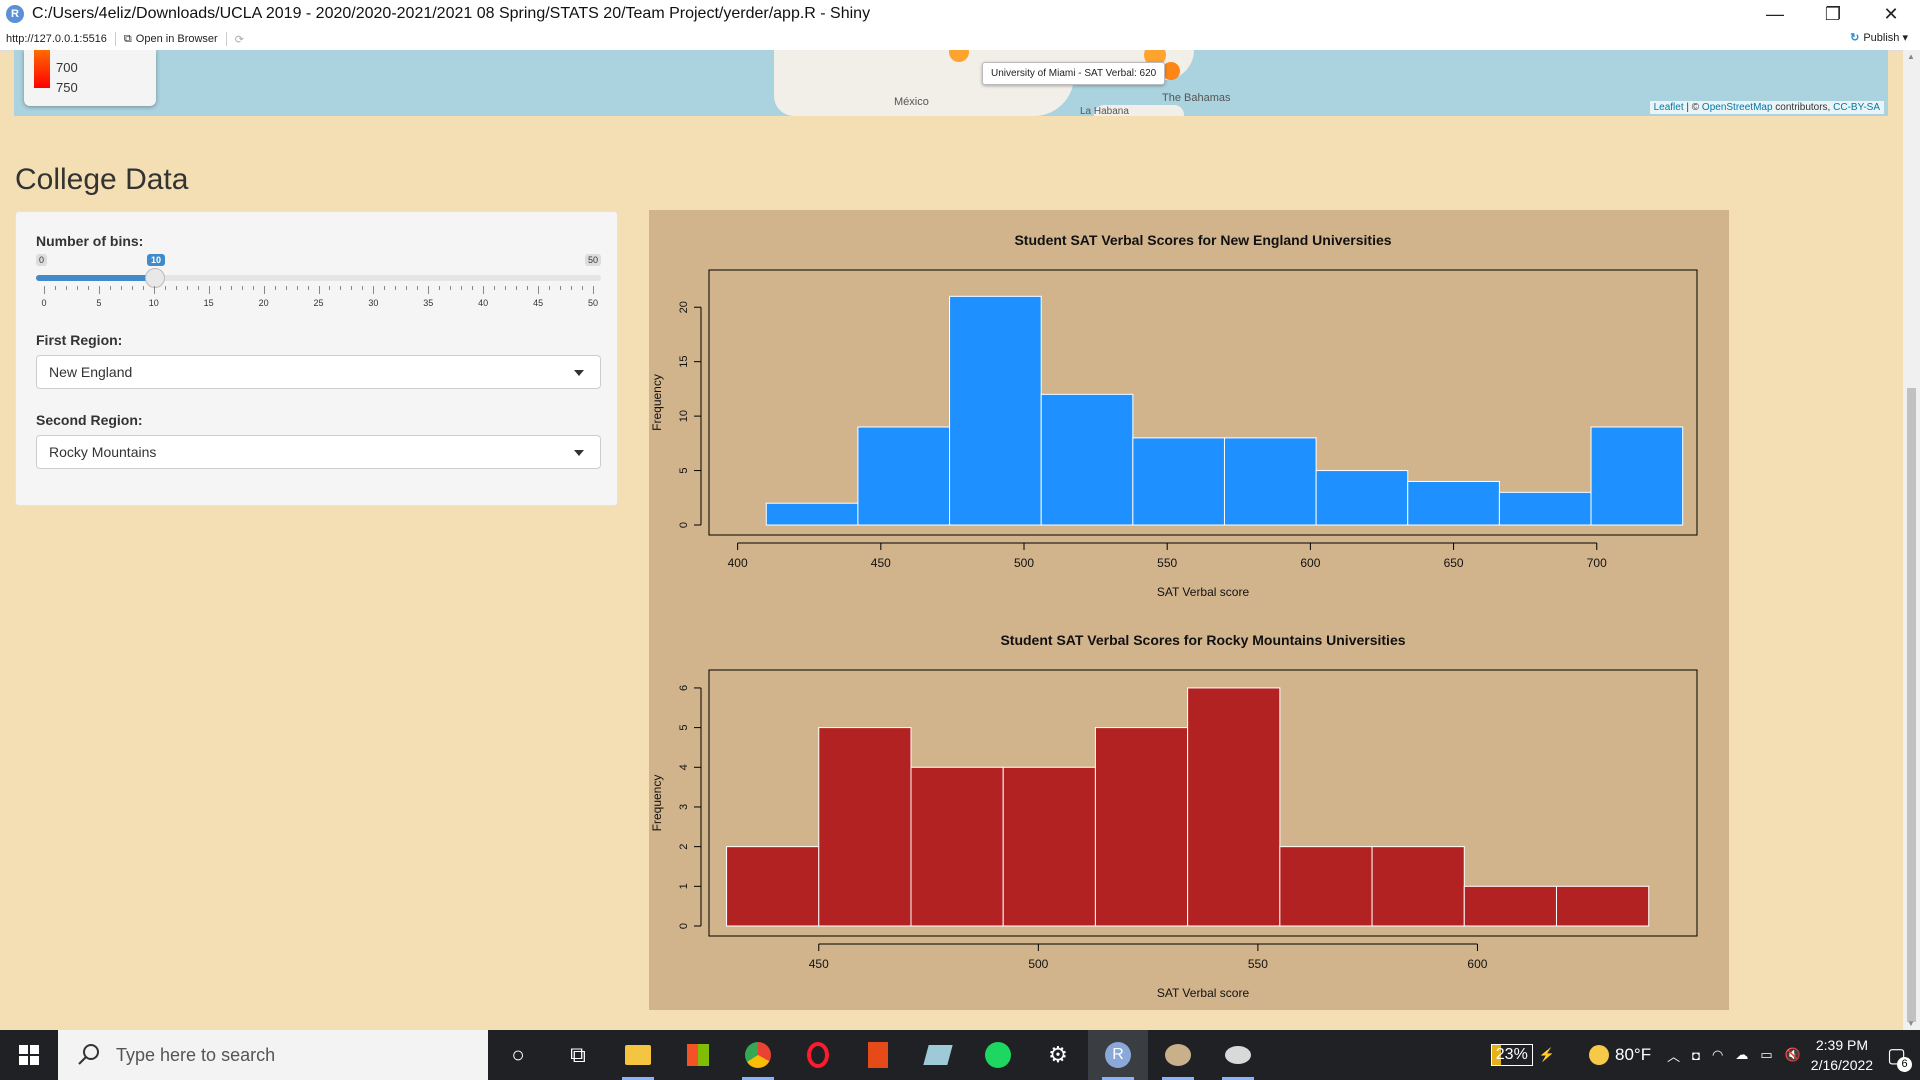  Describe the element at coordinates (1911, 1023) in the screenshot. I see `scroll-down-icon: ▼` at that location.